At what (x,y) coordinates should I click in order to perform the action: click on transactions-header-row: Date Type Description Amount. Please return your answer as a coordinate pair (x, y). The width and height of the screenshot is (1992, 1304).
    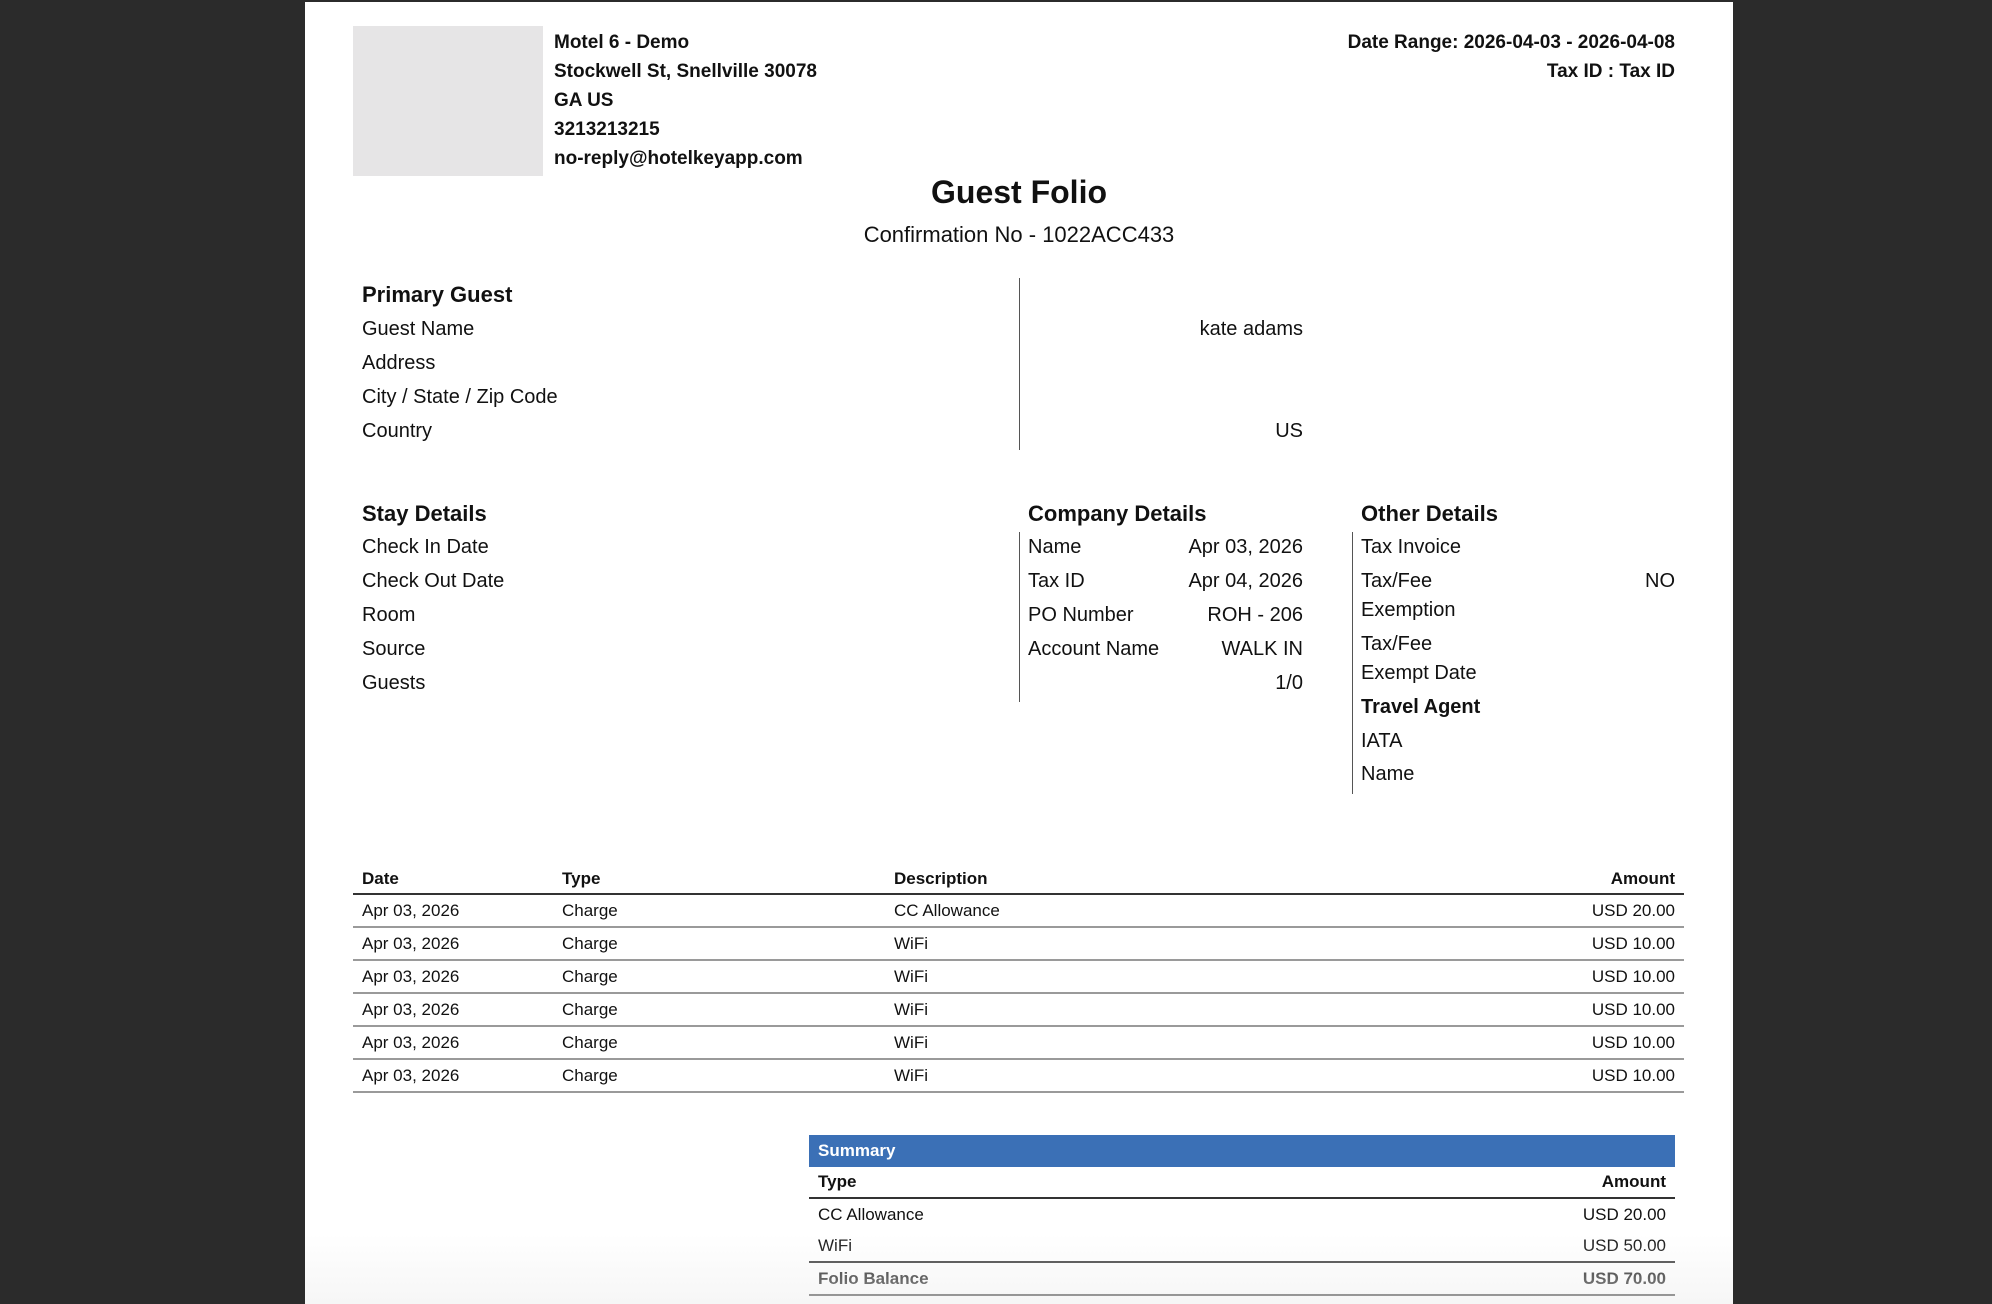
    Looking at the image, I should click on (1018, 879).